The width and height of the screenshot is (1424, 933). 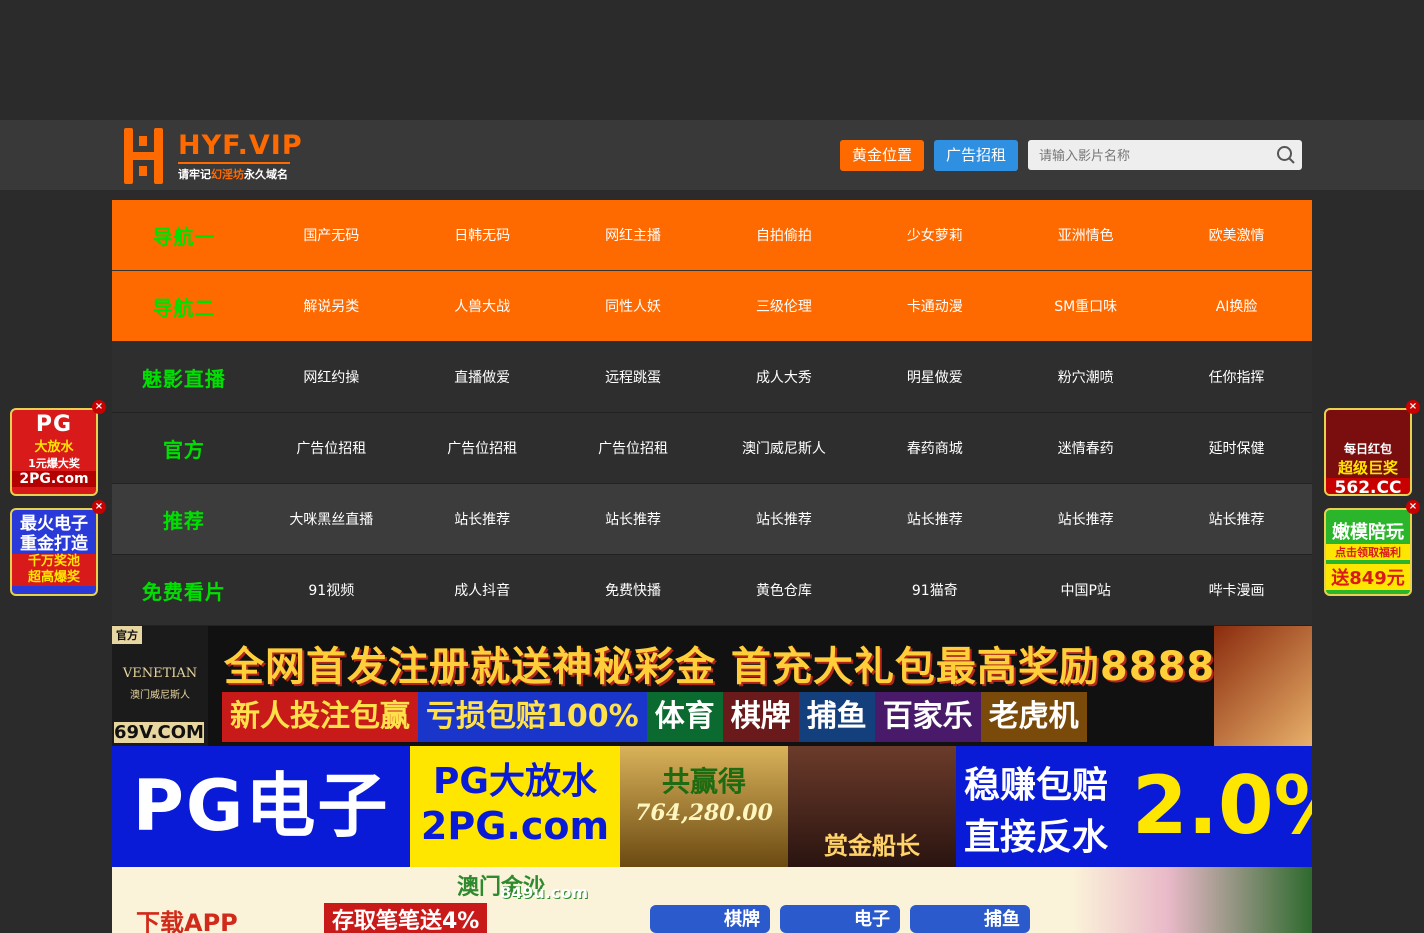 I want to click on nav-link: 网红主播, so click(x=633, y=235).